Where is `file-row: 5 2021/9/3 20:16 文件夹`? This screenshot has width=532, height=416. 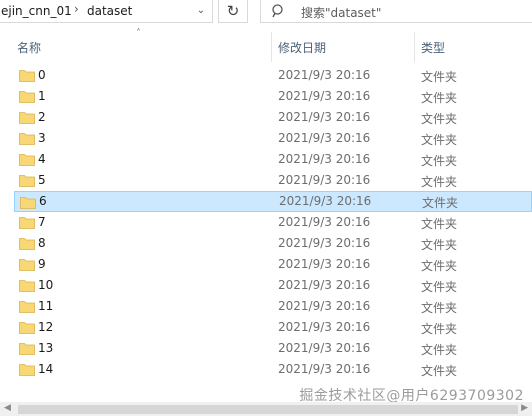
file-row: 5 2021/9/3 20:16 文件夹 is located at coordinates (273, 180).